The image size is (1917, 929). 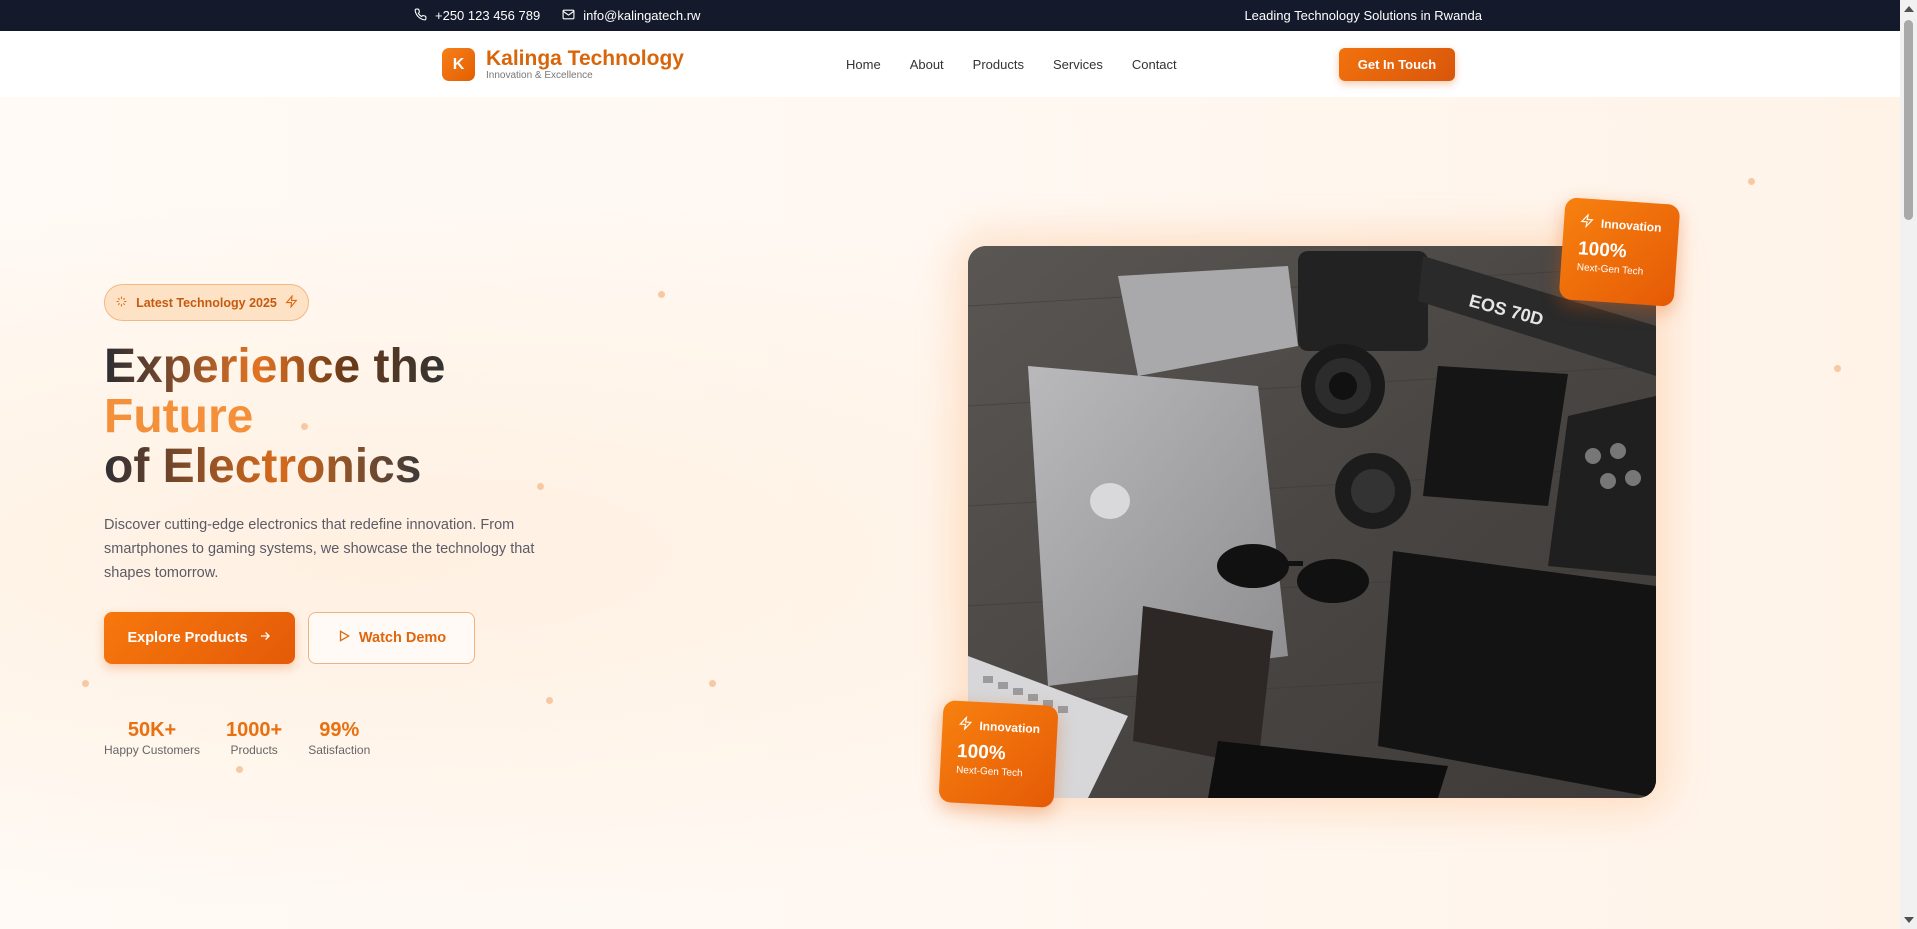 What do you see at coordinates (1909, 9) in the screenshot?
I see `scroll-up-arrow` at bounding box center [1909, 9].